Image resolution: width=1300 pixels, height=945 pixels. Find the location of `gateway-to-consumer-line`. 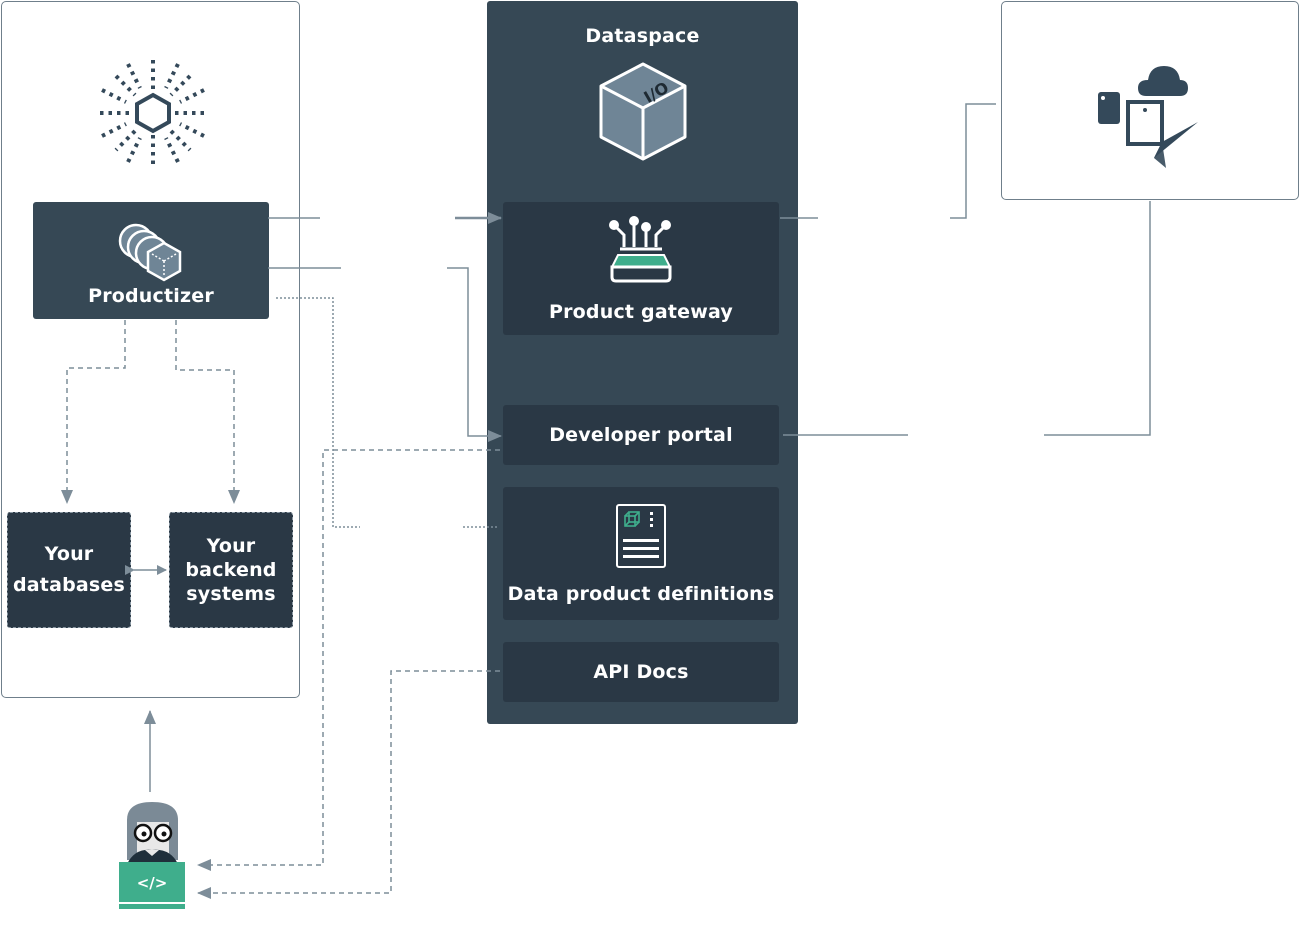

gateway-to-consumer-line is located at coordinates (888, 161).